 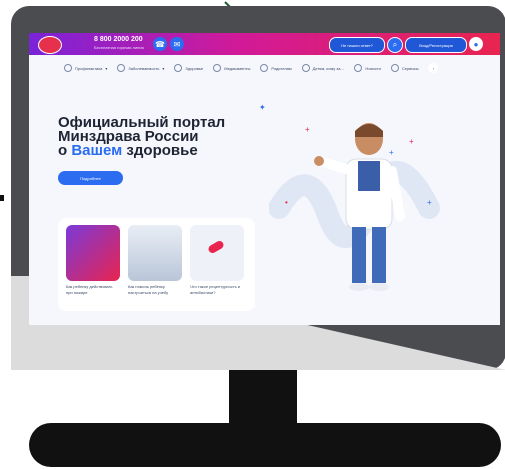 What do you see at coordinates (281, 68) in the screenshot?
I see `nav-label: Родителям` at bounding box center [281, 68].